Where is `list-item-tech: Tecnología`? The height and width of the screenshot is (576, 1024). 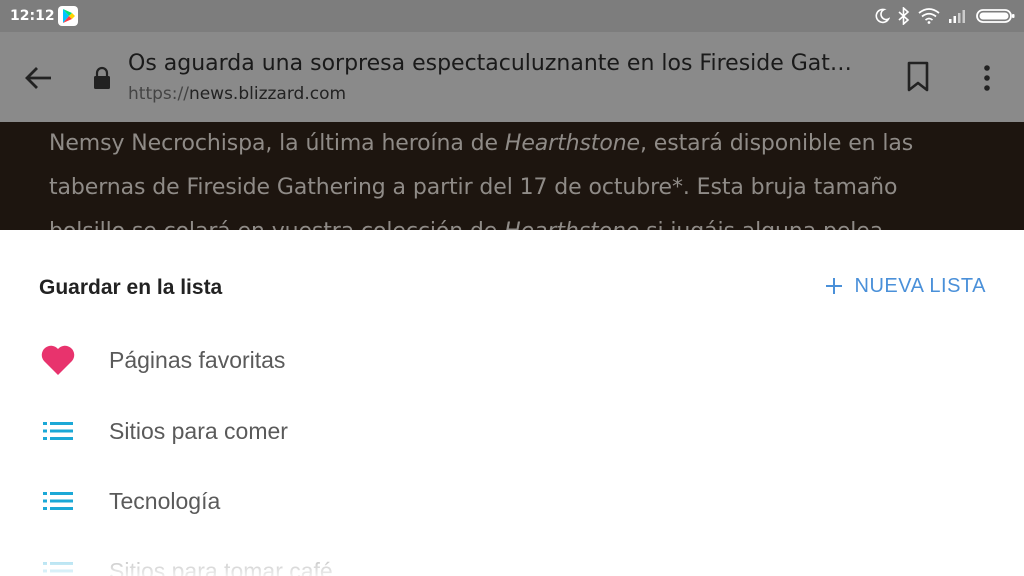 list-item-tech: Tecnología is located at coordinates (512, 501).